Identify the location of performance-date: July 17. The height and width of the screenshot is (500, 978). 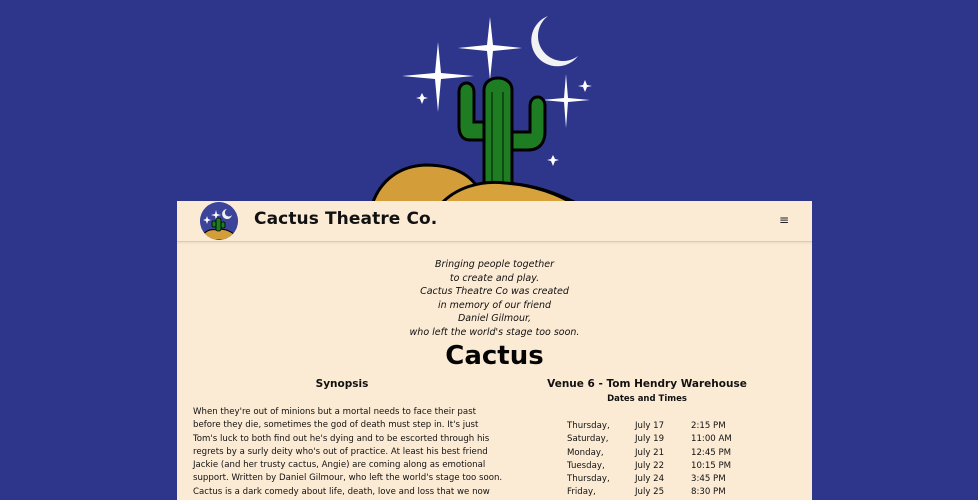
(650, 426).